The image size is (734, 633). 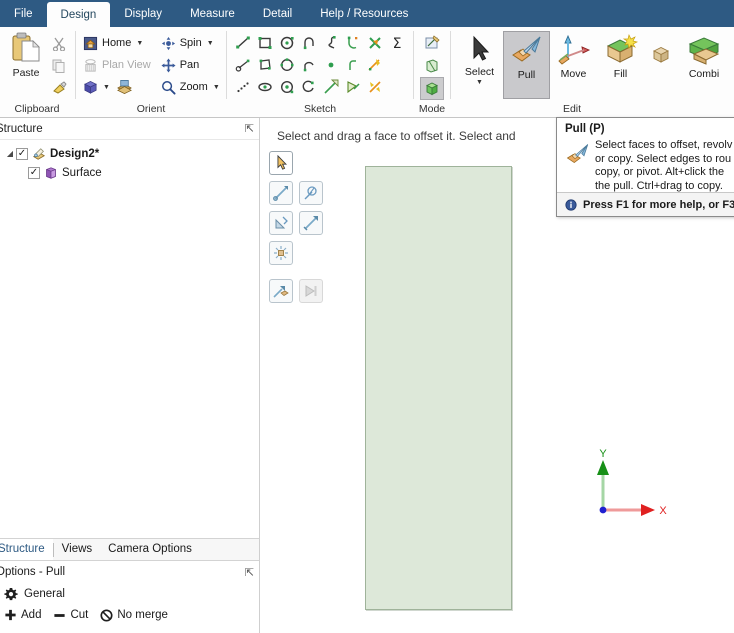 I want to click on pull-button: Pull, so click(x=526, y=65).